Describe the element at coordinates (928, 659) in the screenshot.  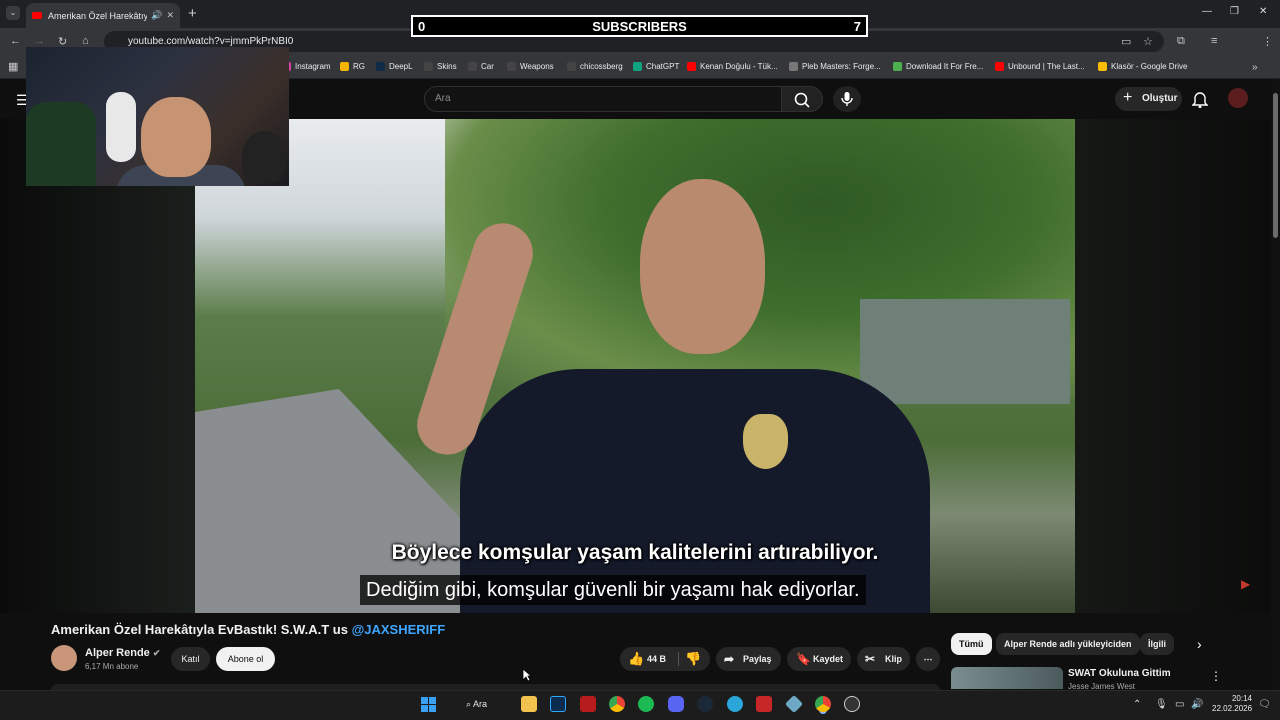
I see `more-actions-icon: ⋯` at that location.